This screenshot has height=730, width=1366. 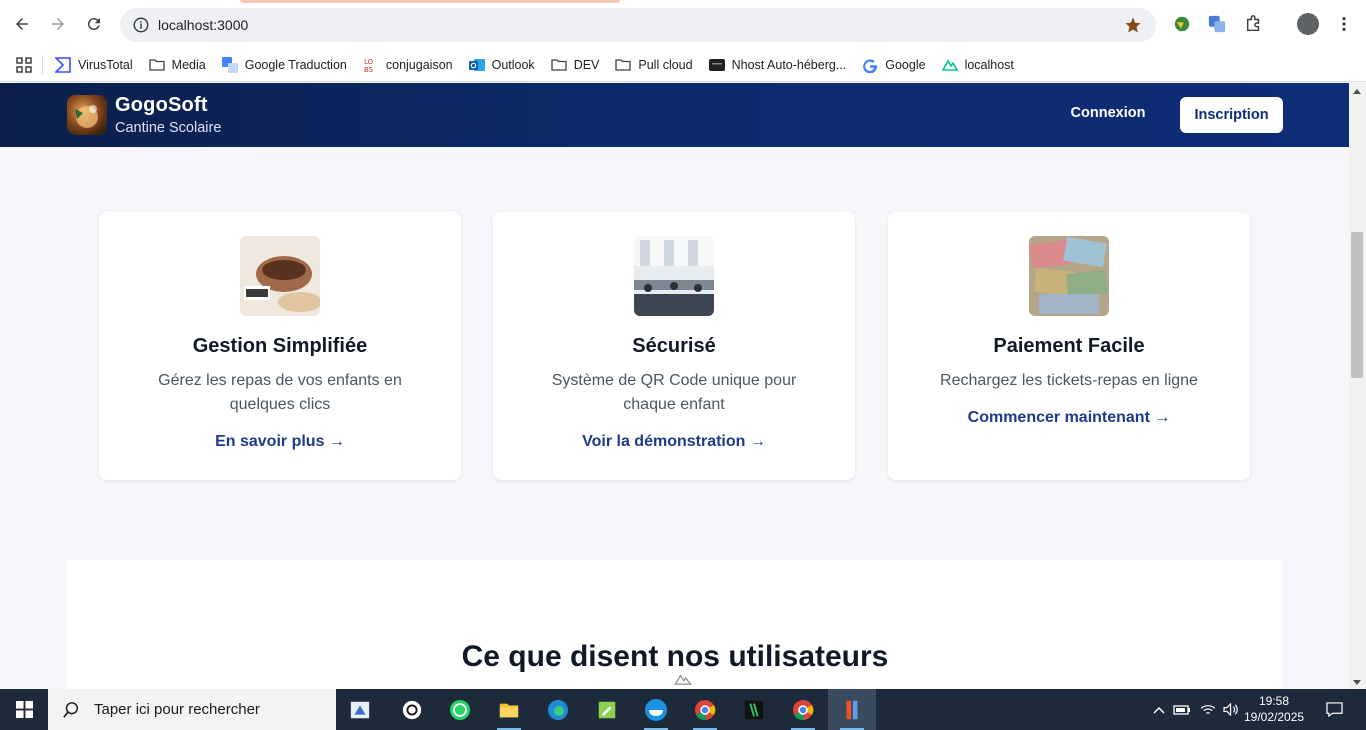 I want to click on taskbar-app-chrome, so click(x=803, y=709).